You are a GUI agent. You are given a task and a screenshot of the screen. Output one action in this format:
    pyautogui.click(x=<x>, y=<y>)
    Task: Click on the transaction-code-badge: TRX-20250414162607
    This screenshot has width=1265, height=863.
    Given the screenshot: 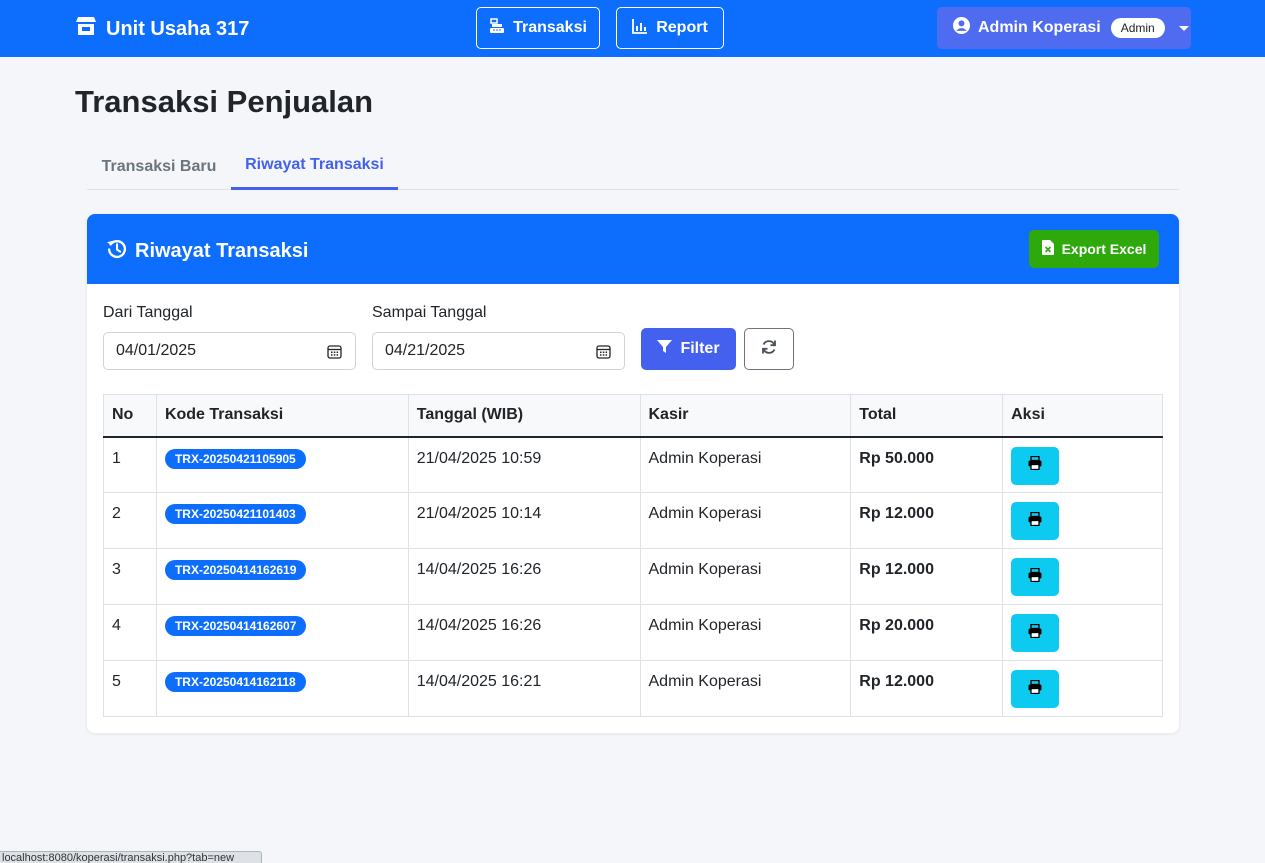 What is the action you would take?
    pyautogui.click(x=235, y=626)
    